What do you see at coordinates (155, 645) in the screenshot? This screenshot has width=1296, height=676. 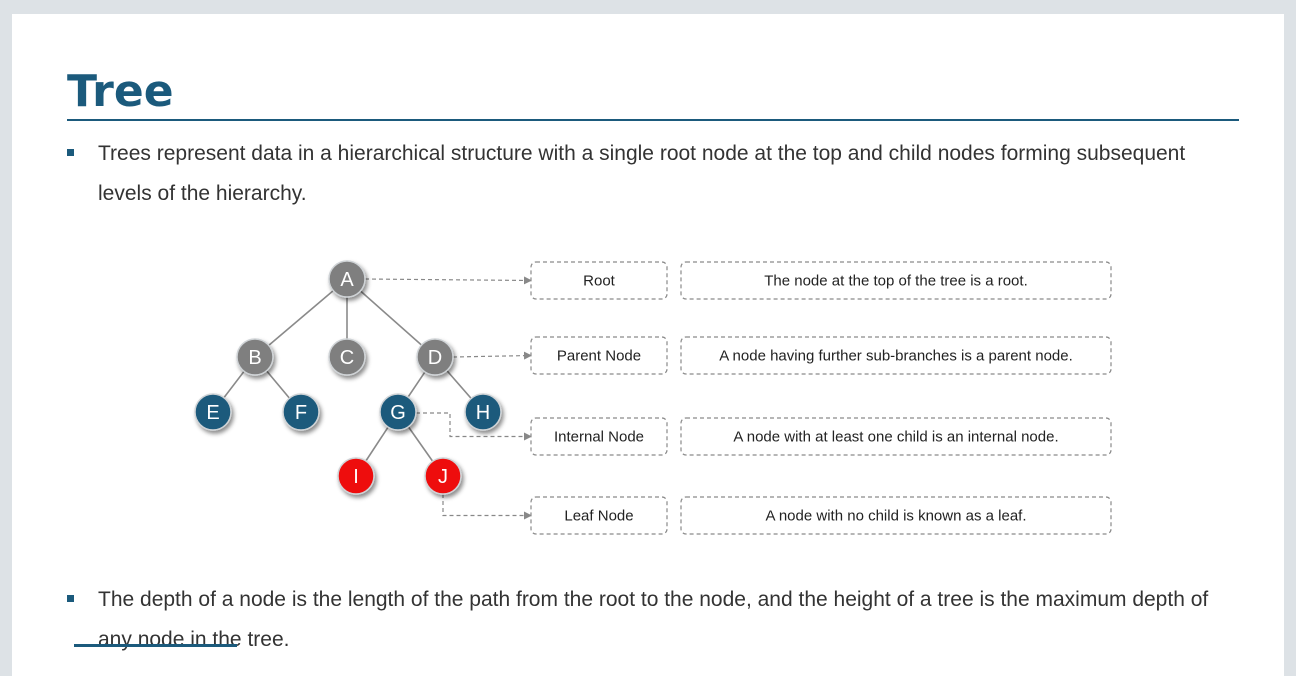 I see `footer-accent-line` at bounding box center [155, 645].